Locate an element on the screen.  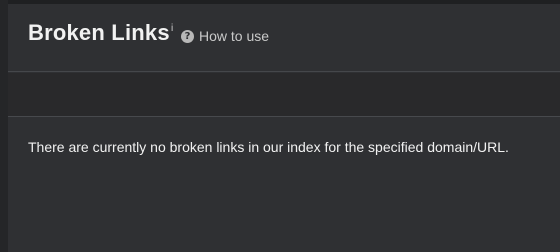
info-marker: i is located at coordinates (172, 28).